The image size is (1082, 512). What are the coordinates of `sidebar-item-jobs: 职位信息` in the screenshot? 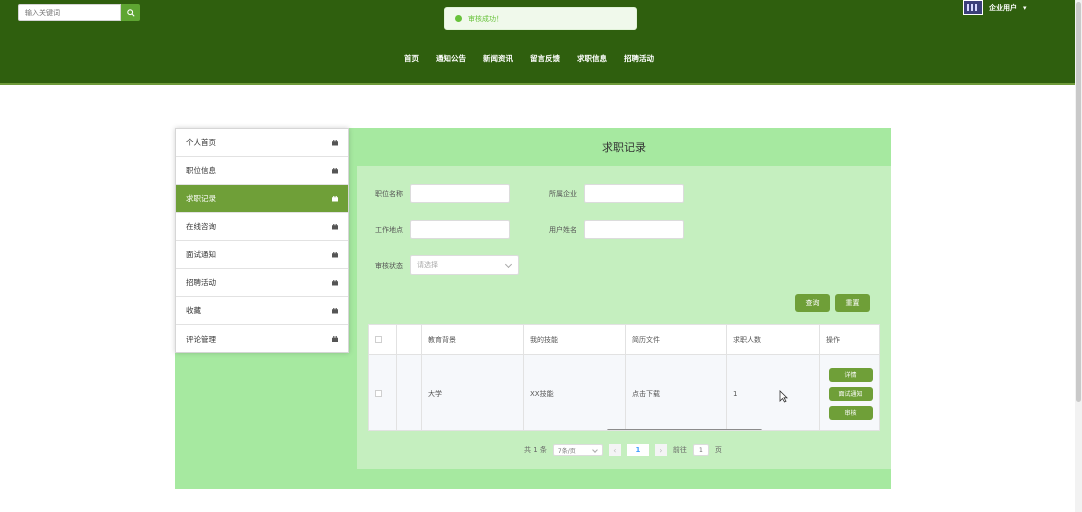 It's located at (262, 171).